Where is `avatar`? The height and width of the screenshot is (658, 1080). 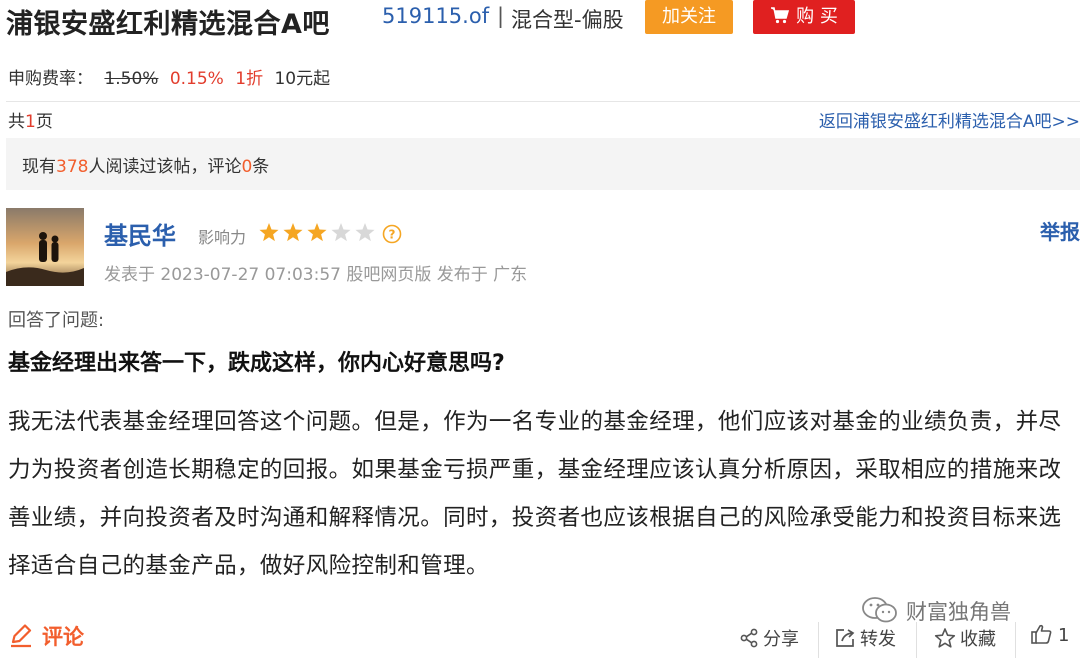
avatar is located at coordinates (45, 247).